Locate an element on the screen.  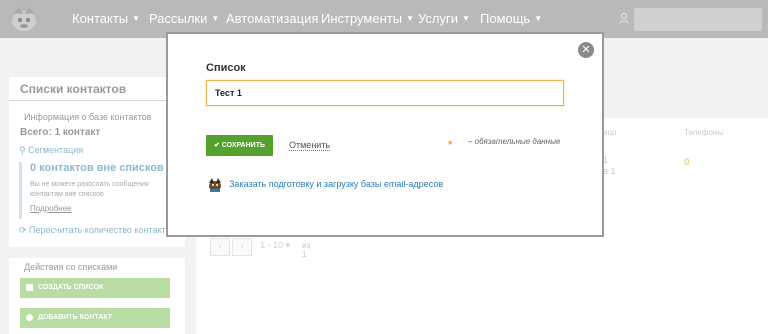
details-link: Подробнее is located at coordinates (51, 208).